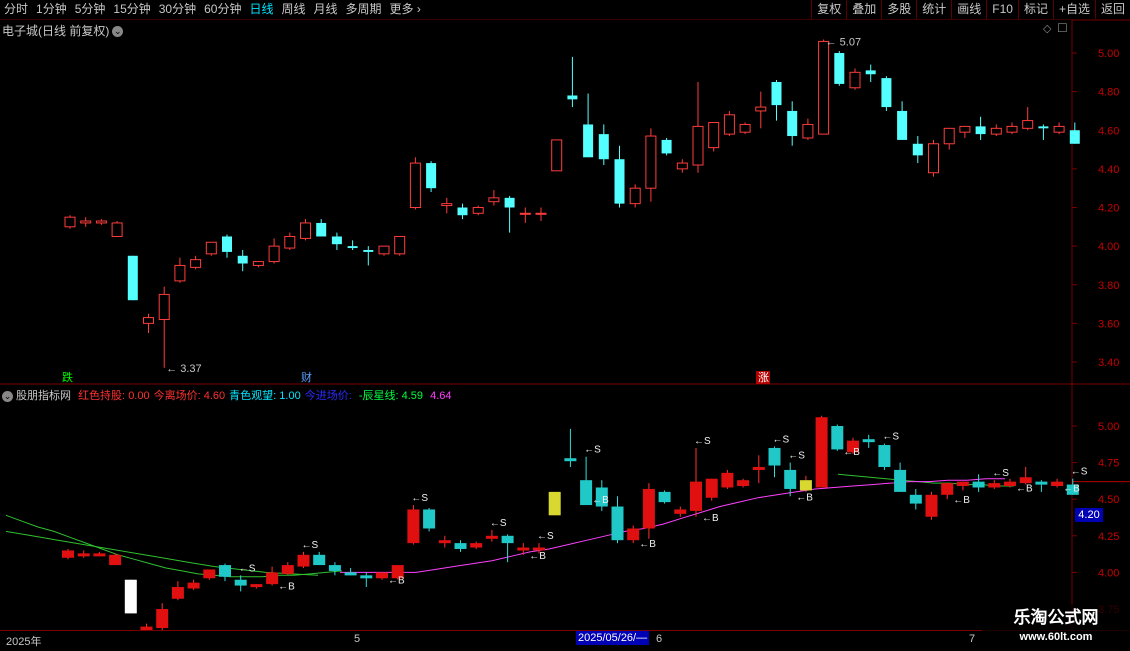  What do you see at coordinates (357, 639) in the screenshot?
I see `date-label-may: 5` at bounding box center [357, 639].